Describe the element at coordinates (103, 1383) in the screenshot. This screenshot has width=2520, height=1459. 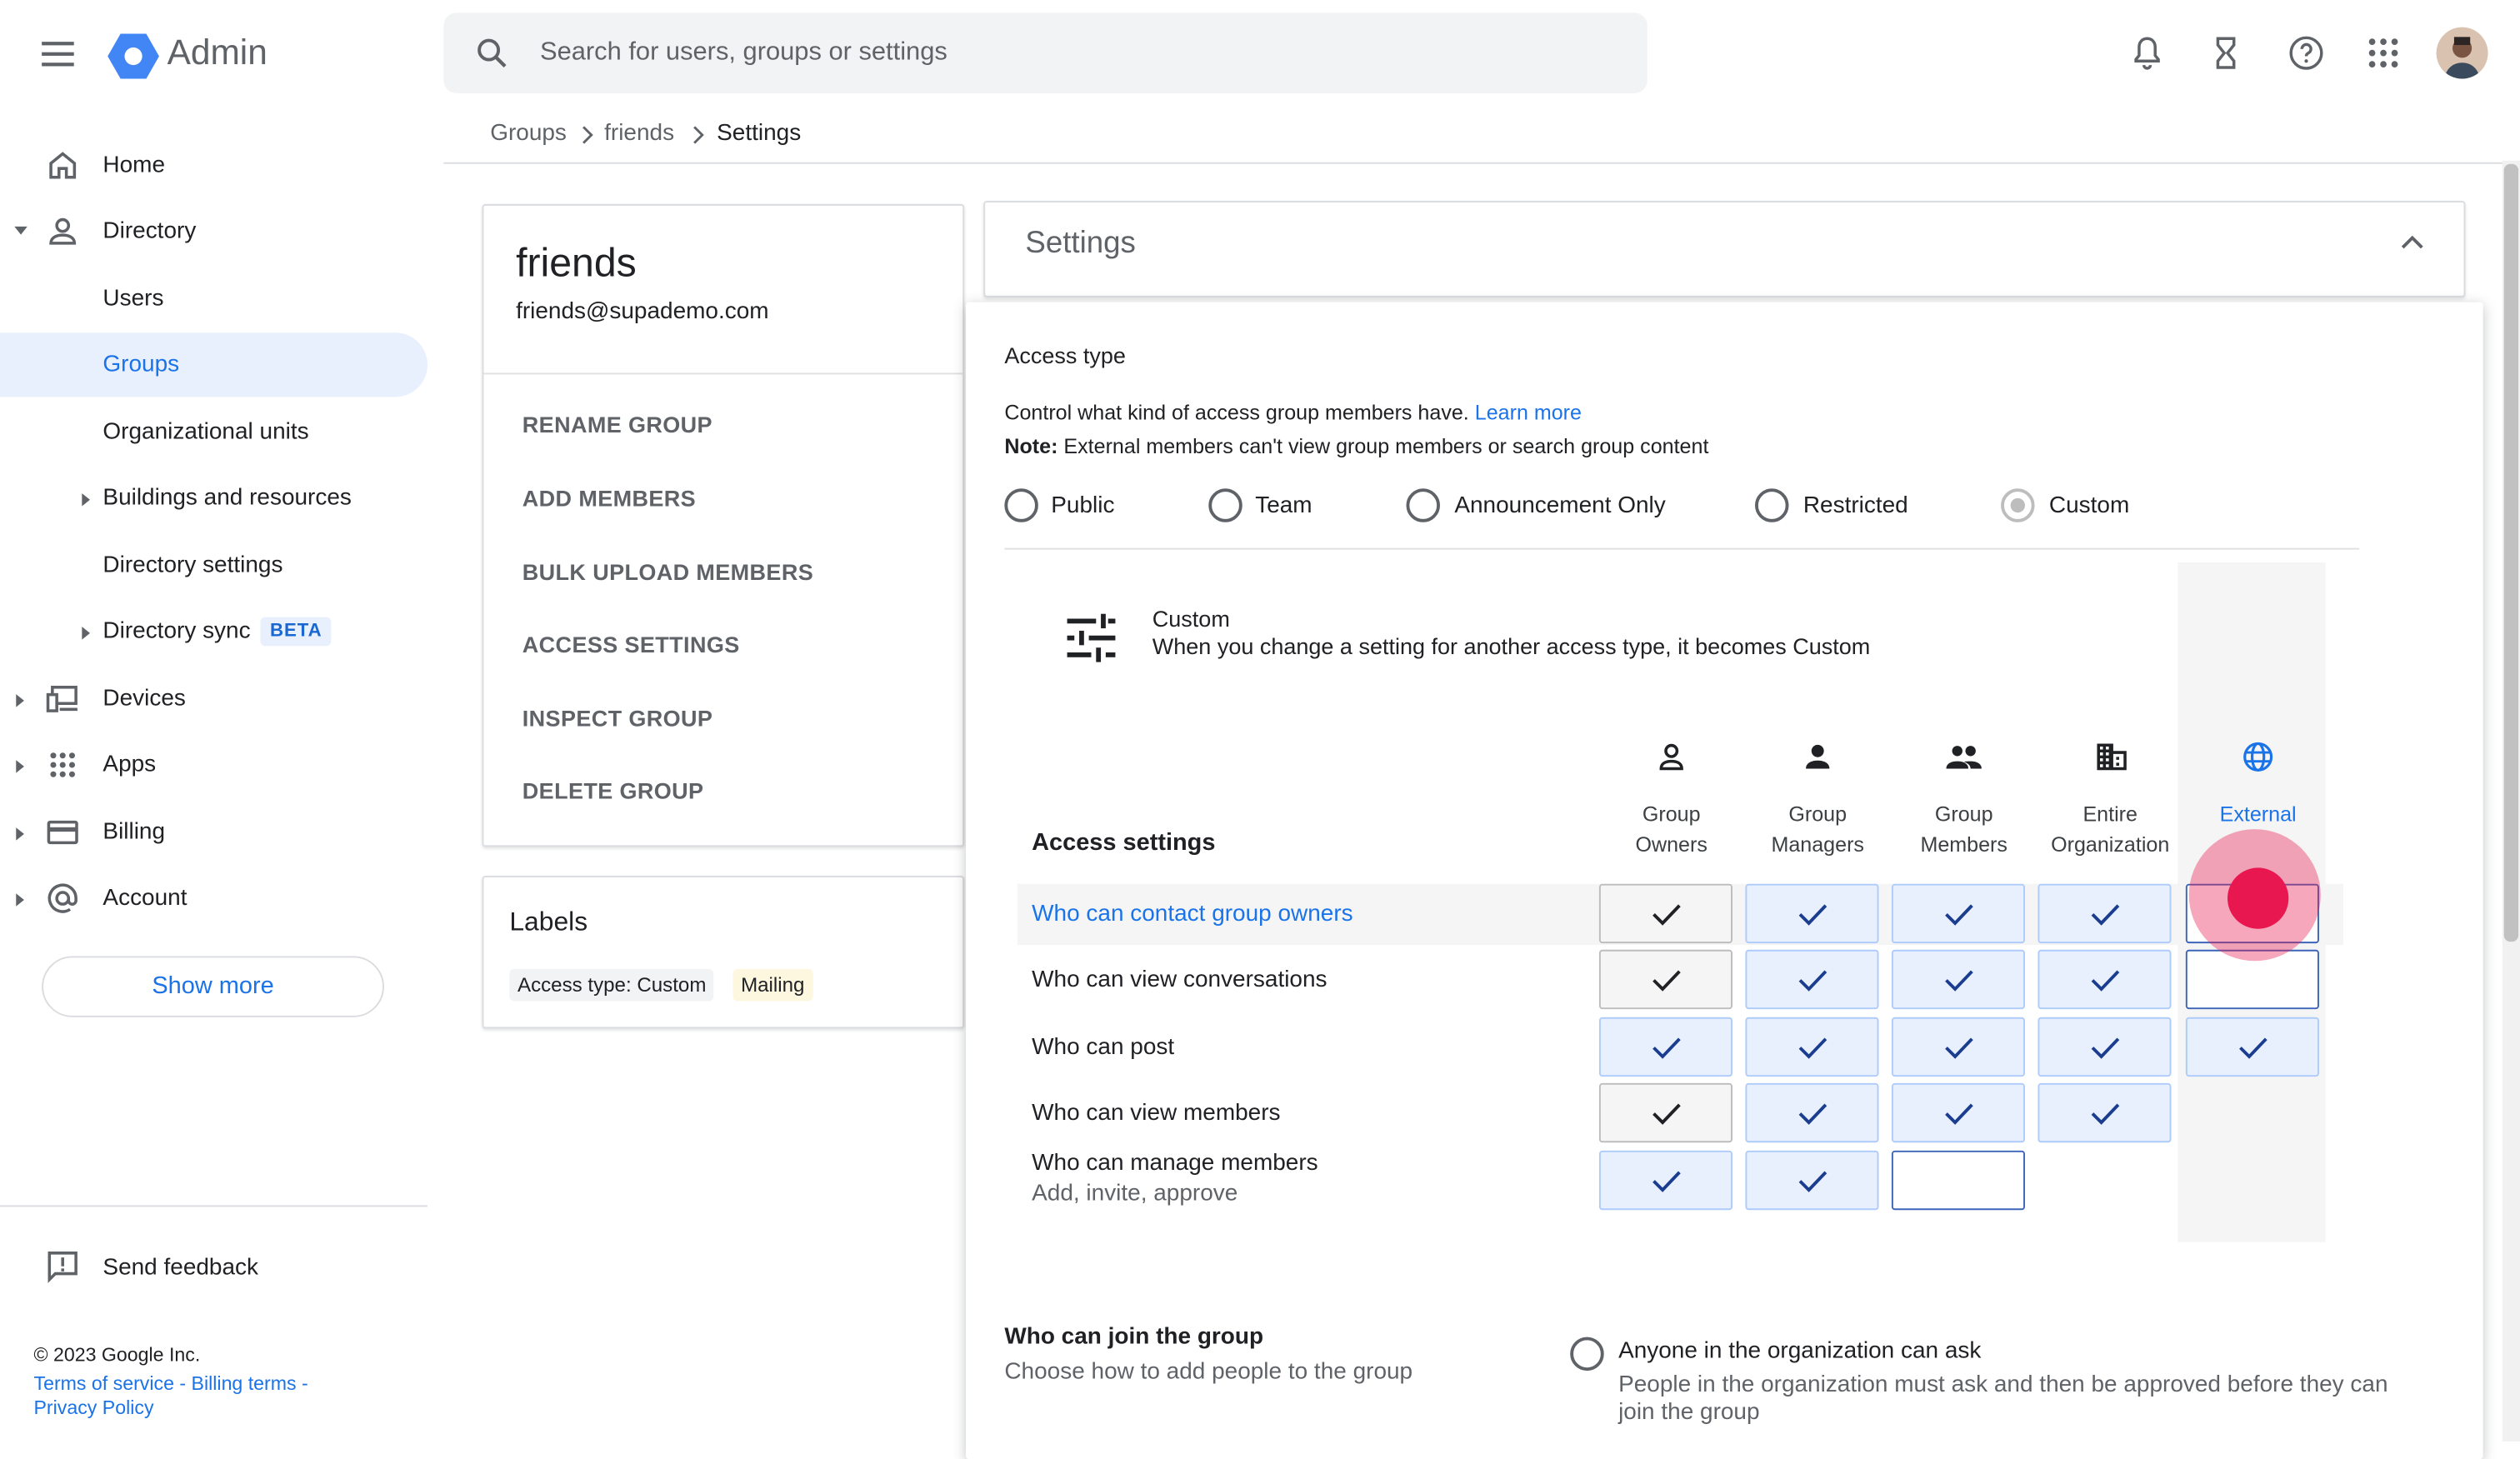
I see `terms-link: Terms of service` at that location.